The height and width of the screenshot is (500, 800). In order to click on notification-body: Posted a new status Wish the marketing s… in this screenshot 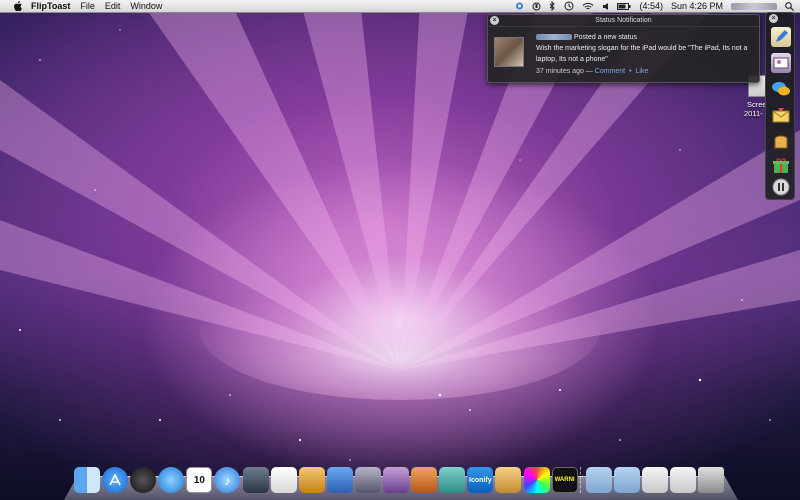, I will do `click(647, 48)`.